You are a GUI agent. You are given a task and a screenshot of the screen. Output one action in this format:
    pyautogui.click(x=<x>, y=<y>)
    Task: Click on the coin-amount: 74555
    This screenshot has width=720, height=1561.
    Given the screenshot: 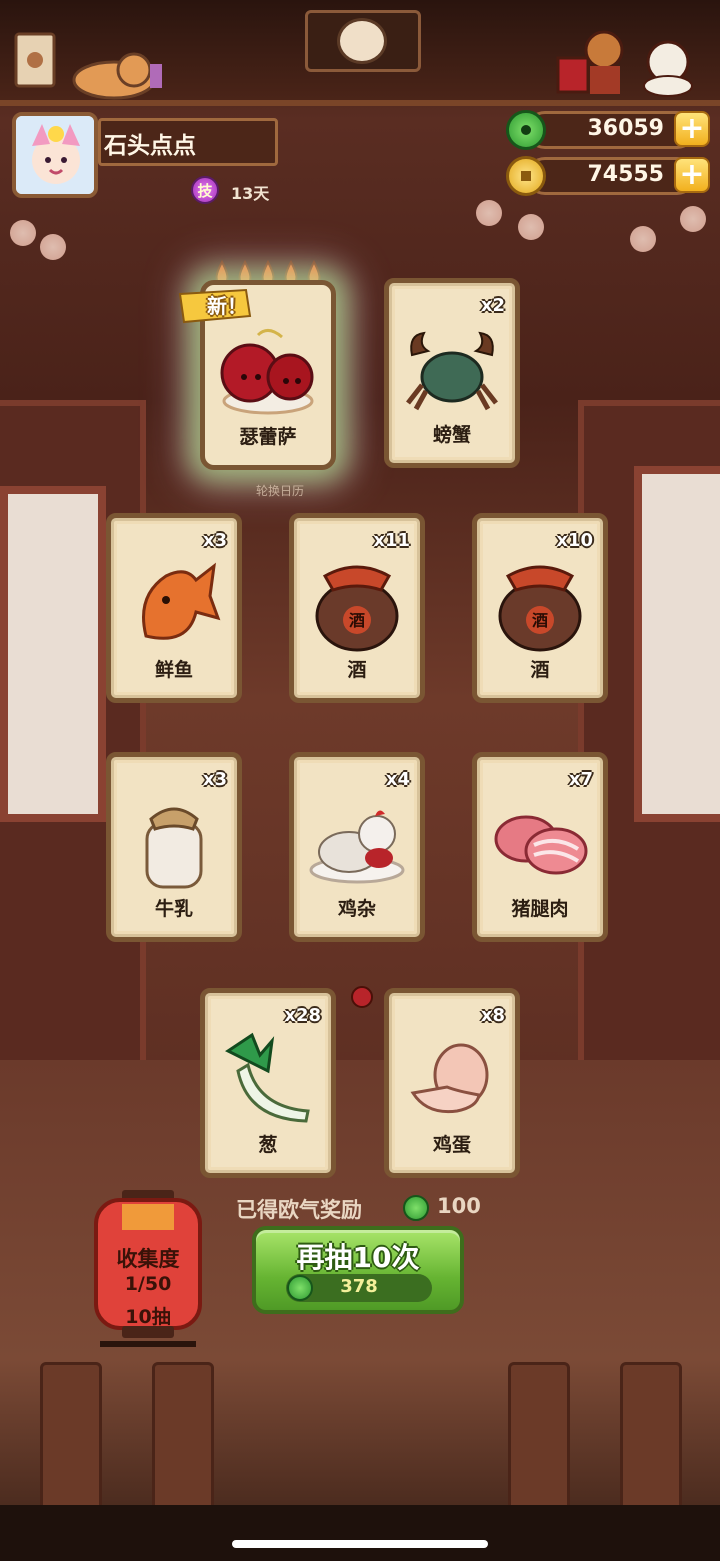 What is the action you would take?
    pyautogui.click(x=625, y=174)
    